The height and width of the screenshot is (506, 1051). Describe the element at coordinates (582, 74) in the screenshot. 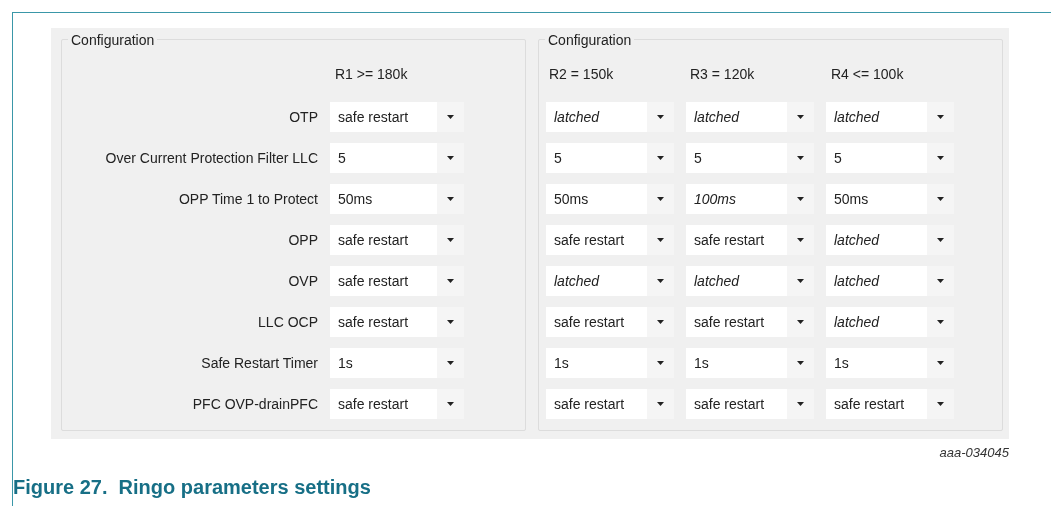

I see `column-header: R2 = 150k` at that location.